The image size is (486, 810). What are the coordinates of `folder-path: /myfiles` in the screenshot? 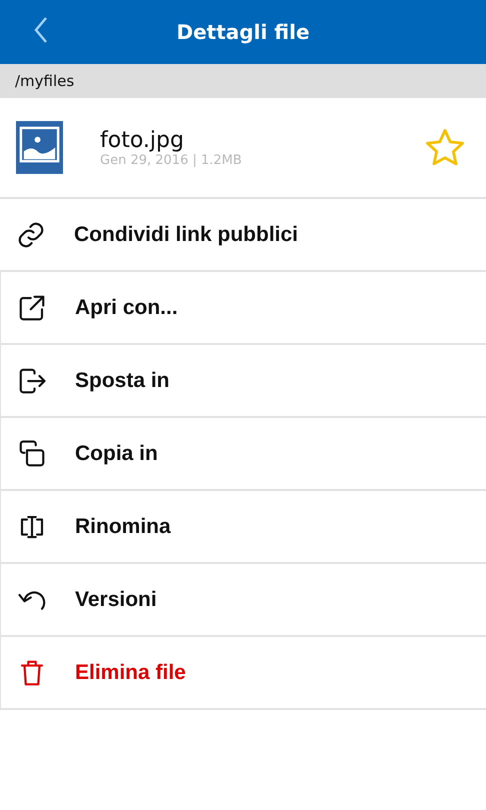 It's located at (44, 81).